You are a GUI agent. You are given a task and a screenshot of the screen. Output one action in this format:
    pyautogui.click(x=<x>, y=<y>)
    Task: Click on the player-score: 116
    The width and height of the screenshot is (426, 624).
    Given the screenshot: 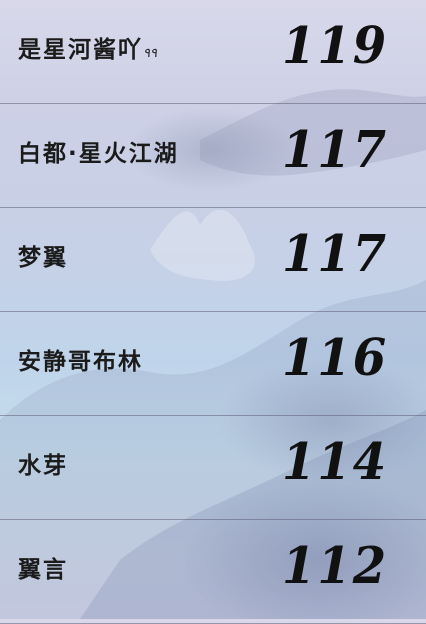 What is the action you would take?
    pyautogui.click(x=335, y=358)
    